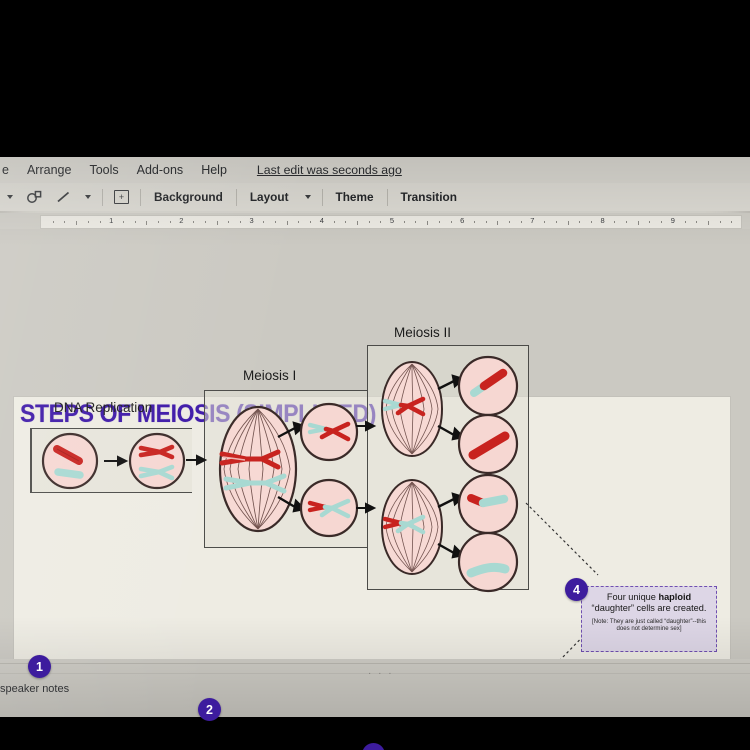 The height and width of the screenshot is (750, 750). Describe the element at coordinates (5, 170) in the screenshot. I see `menu-item-slide: e` at that location.